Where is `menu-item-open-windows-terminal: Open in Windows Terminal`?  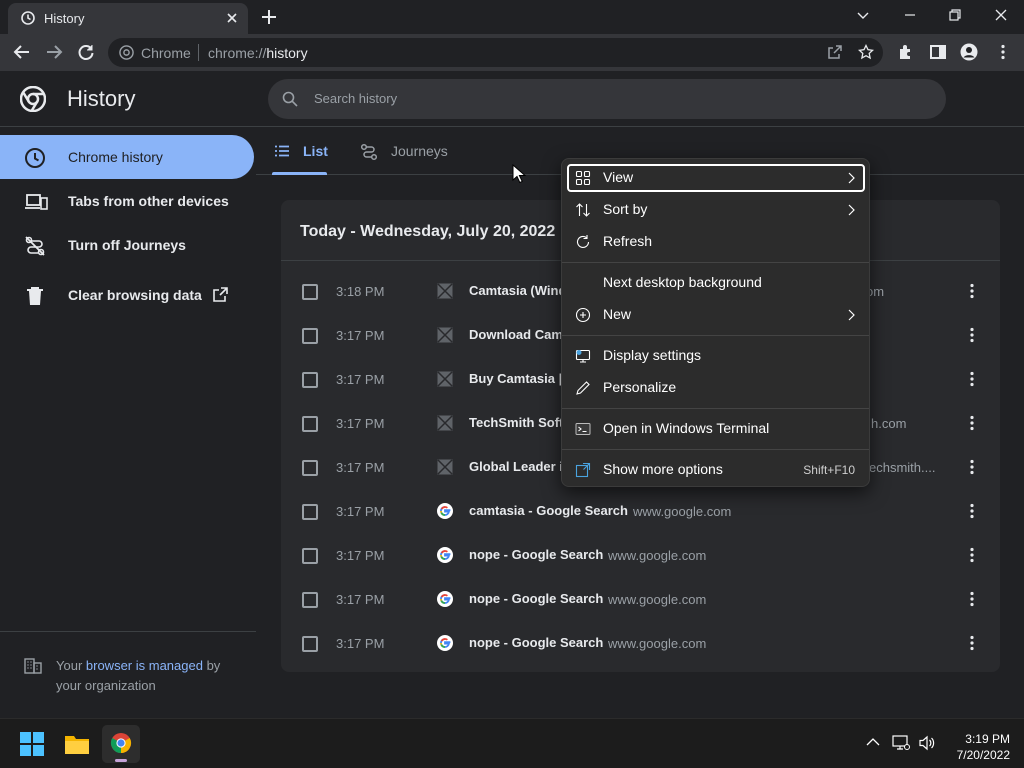 menu-item-open-windows-terminal: Open in Windows Terminal is located at coordinates (716, 429).